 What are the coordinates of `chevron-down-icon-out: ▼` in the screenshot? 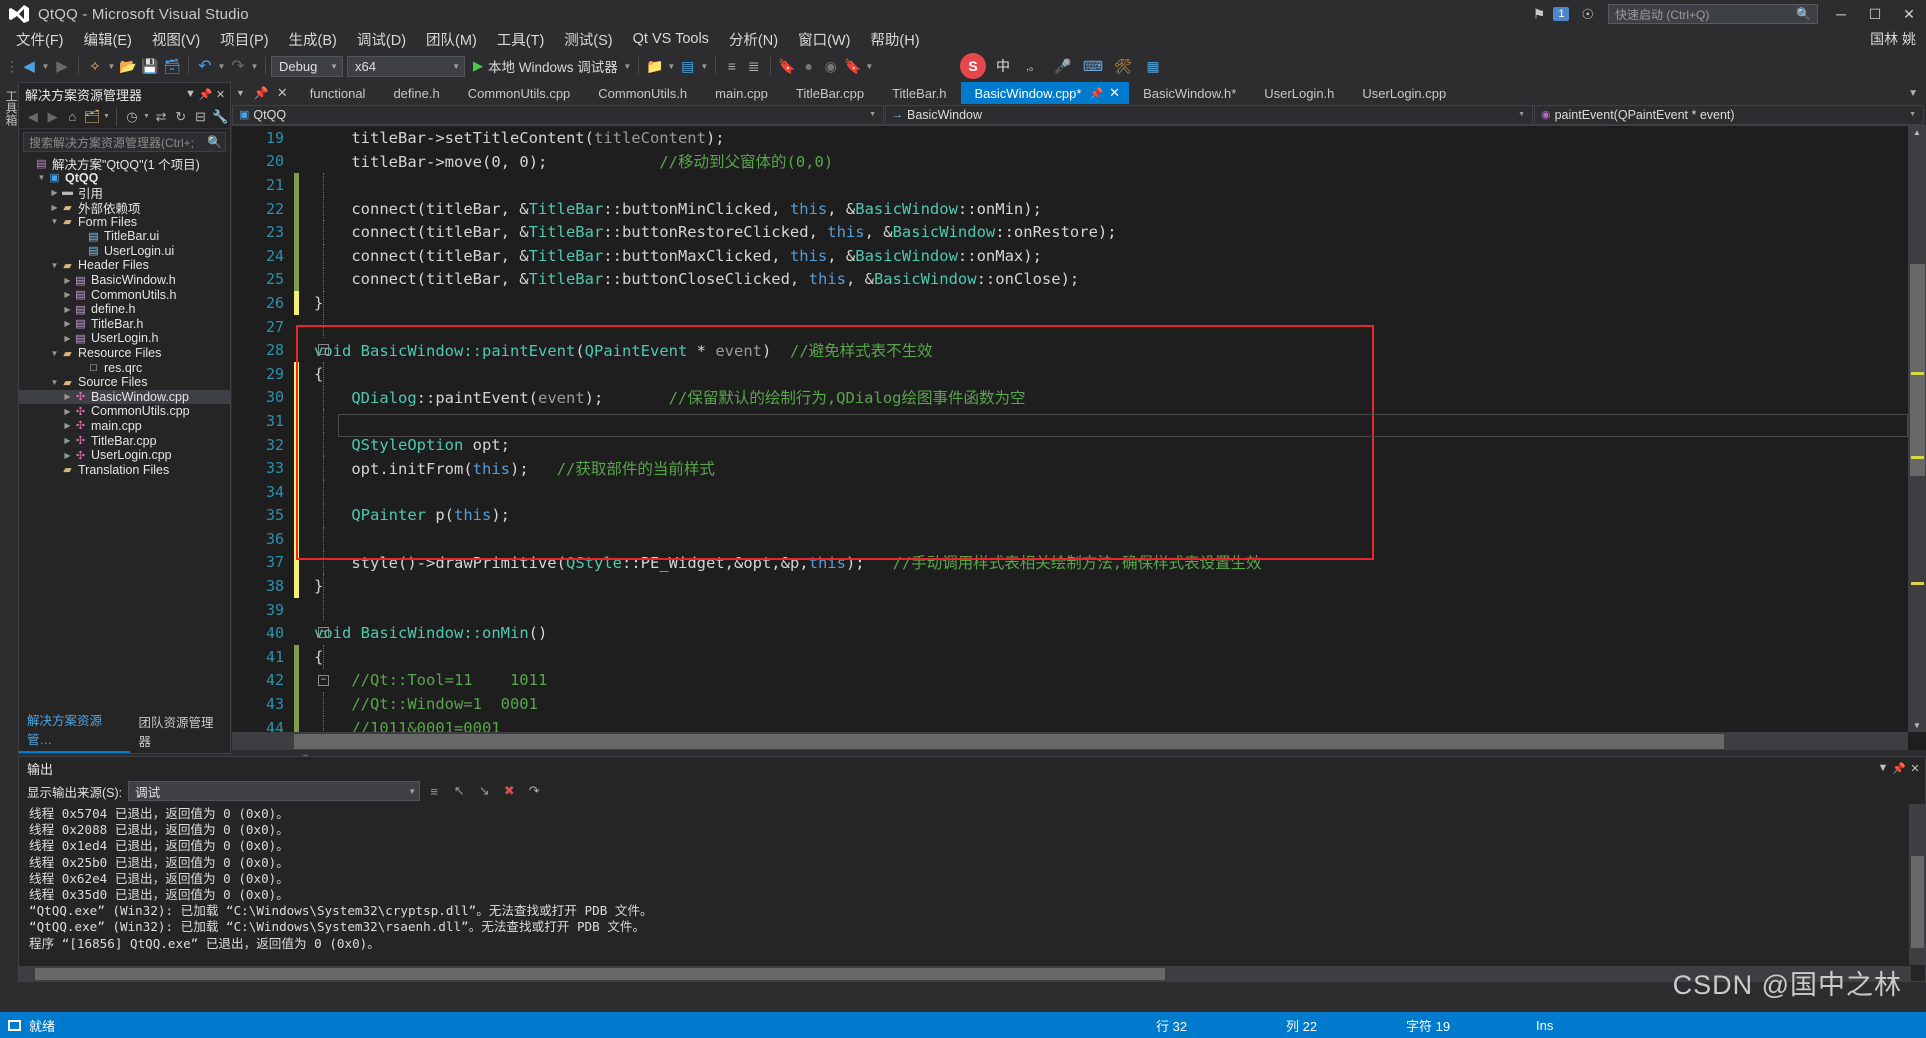 It's located at (1883, 768).